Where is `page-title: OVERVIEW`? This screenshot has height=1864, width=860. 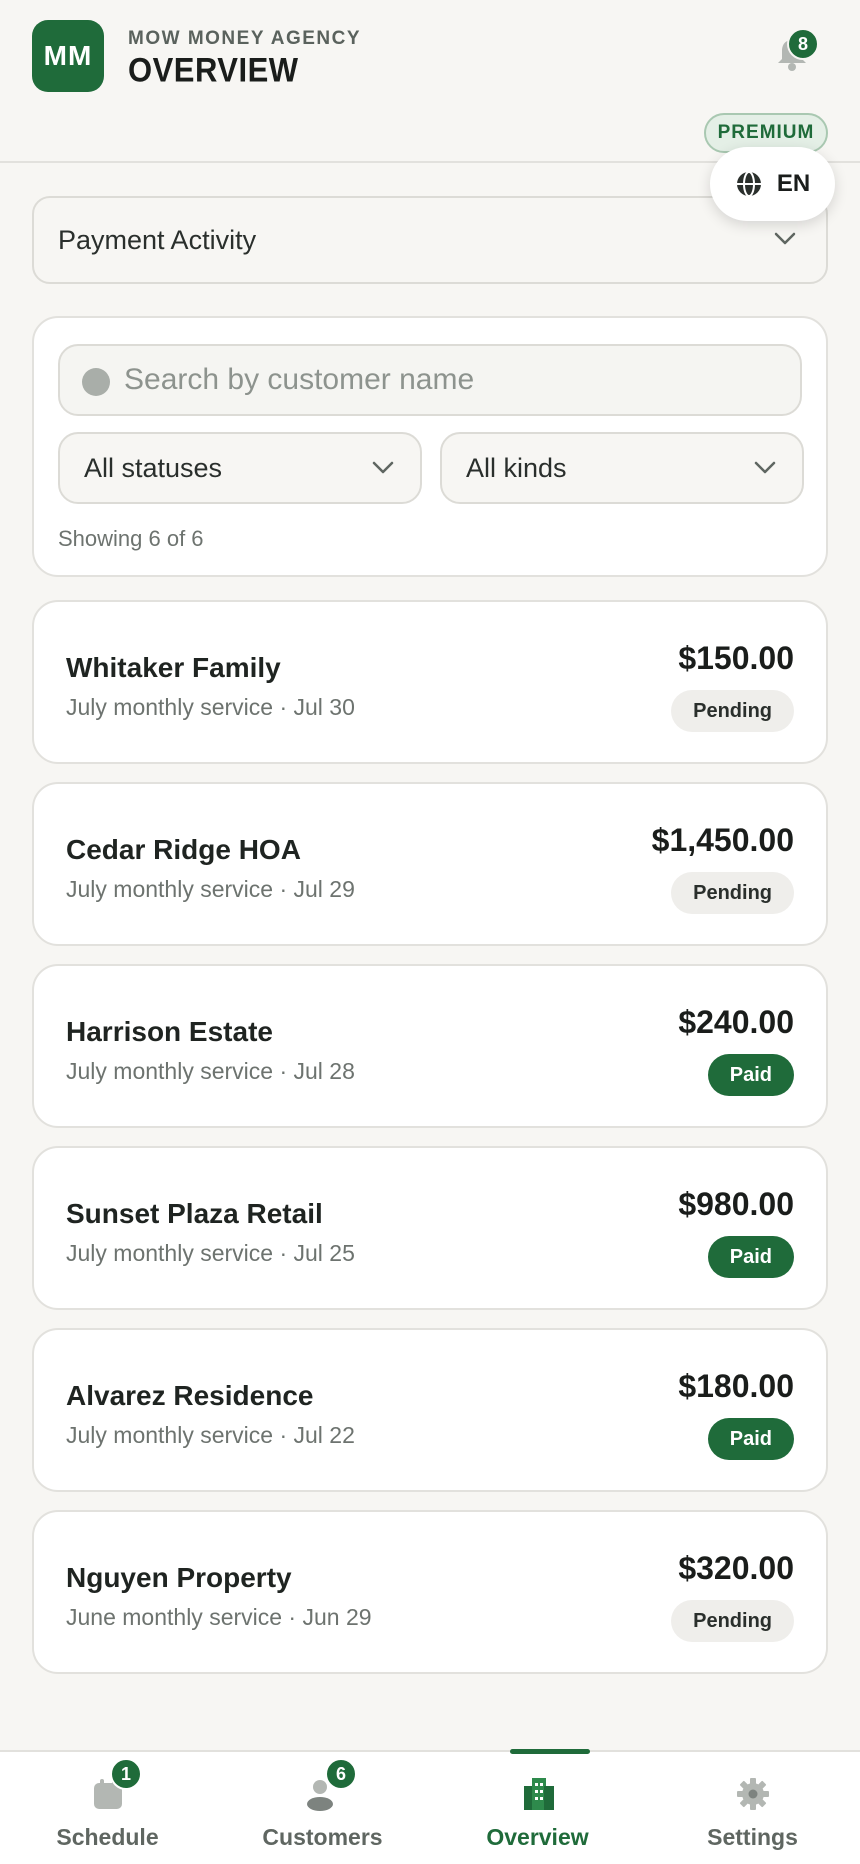
page-title: OVERVIEW is located at coordinates (213, 70).